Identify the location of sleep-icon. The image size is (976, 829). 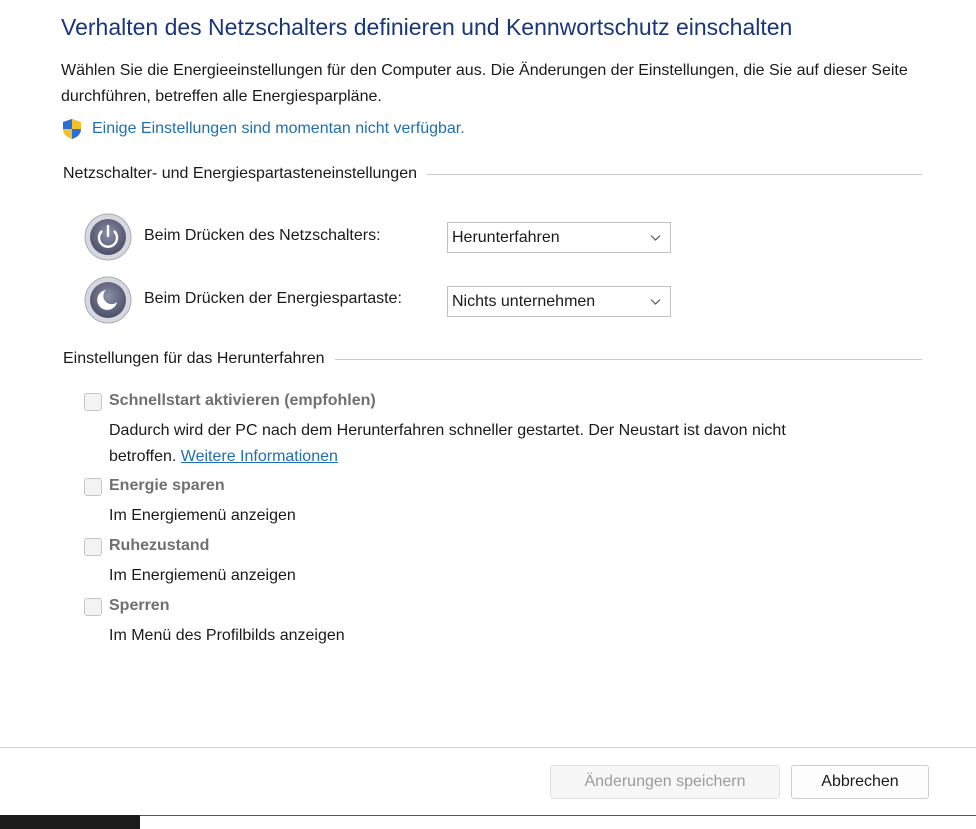
(108, 300).